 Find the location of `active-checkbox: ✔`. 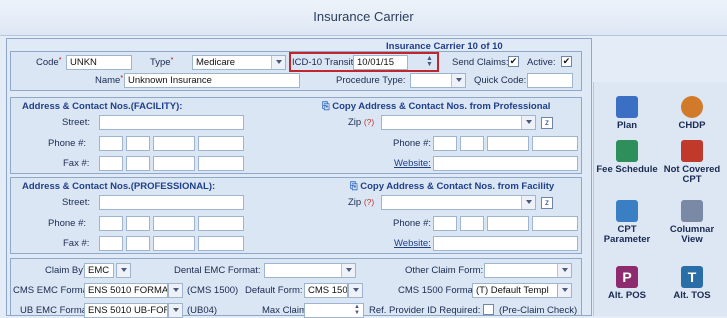

active-checkbox: ✔ is located at coordinates (566, 61).